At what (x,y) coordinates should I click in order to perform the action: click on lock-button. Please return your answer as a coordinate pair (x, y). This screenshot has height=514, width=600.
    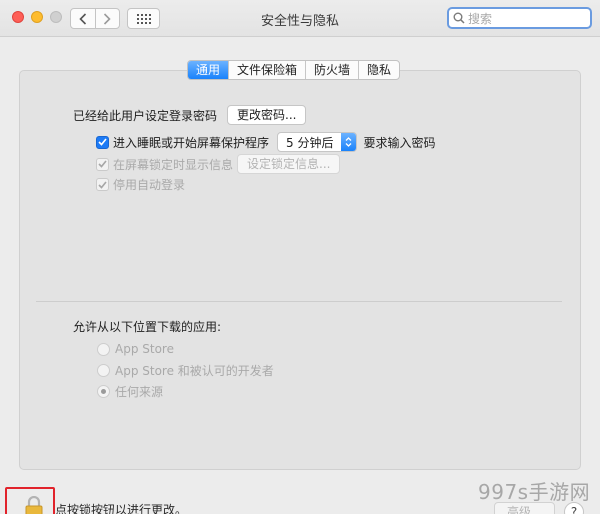
    Looking at the image, I should click on (30, 500).